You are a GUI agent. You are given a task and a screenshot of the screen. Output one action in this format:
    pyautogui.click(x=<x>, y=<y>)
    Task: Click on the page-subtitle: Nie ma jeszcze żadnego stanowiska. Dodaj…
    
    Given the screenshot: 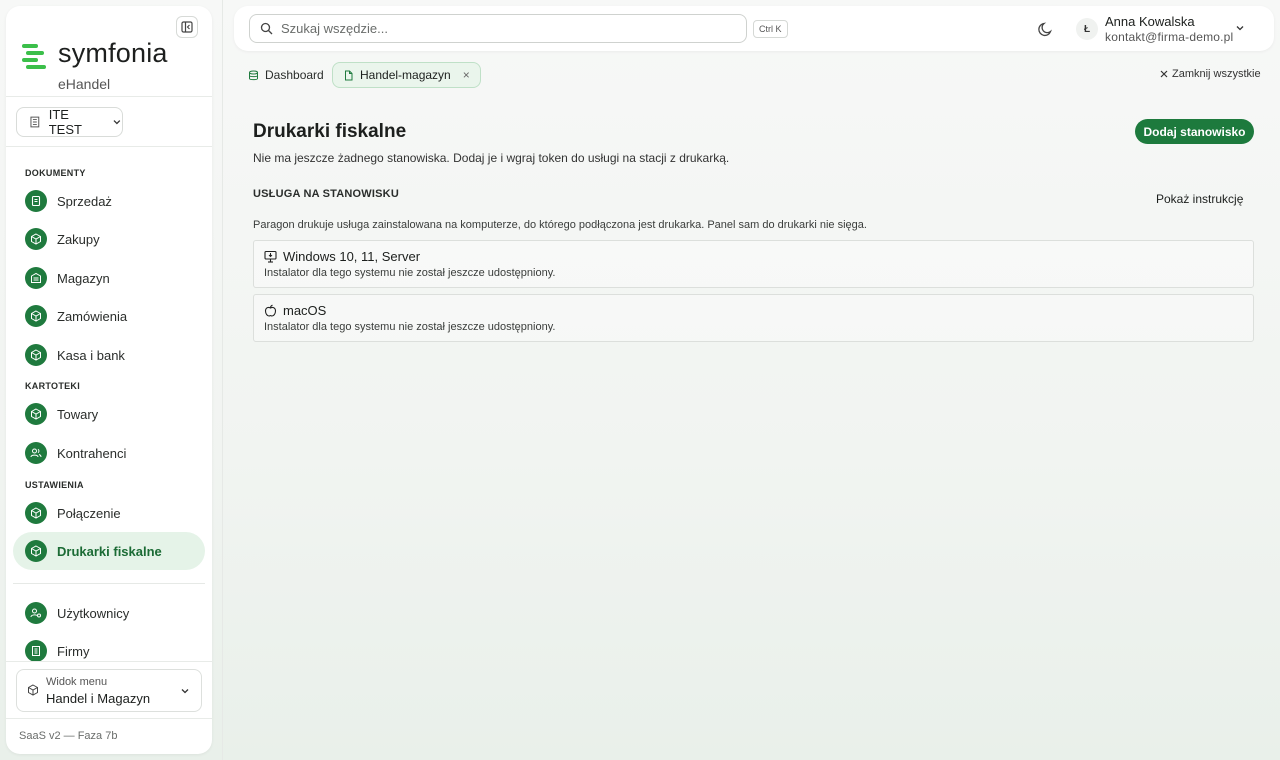 What is the action you would take?
    pyautogui.click(x=491, y=158)
    